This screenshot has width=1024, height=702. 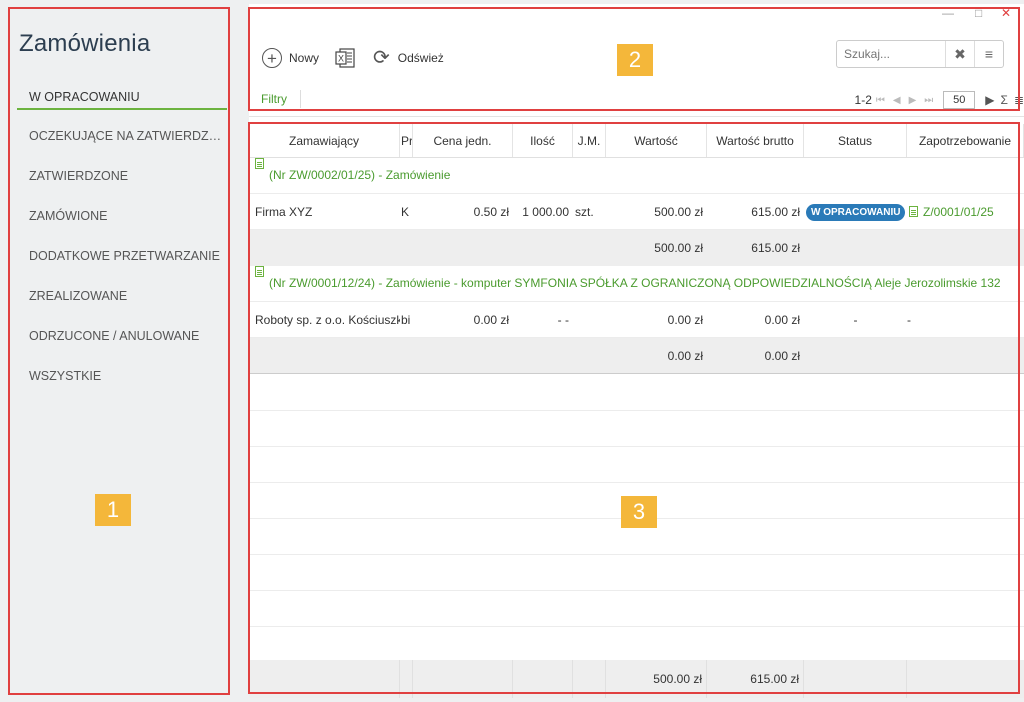 I want to click on sidebar-item-oczekujace: OCZEKUJĄCE NA ZATWIERDZENIE, so click(x=122, y=138).